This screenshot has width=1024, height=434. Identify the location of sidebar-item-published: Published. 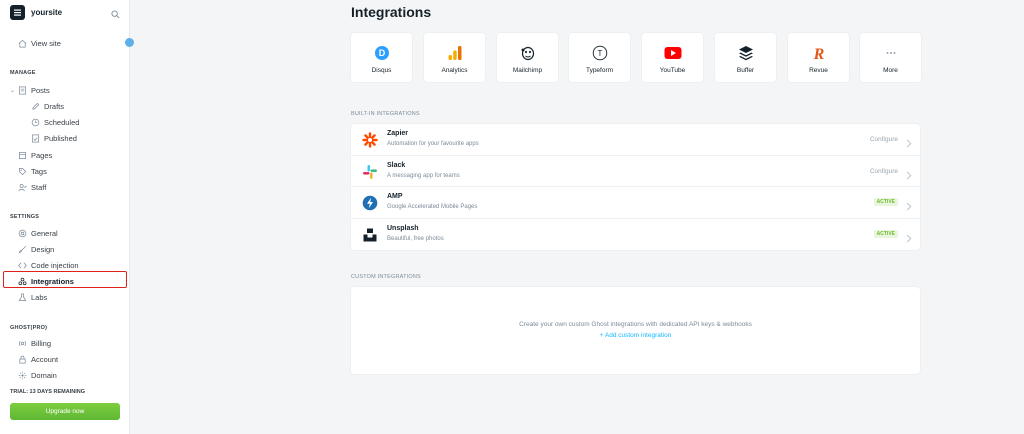
(54, 138).